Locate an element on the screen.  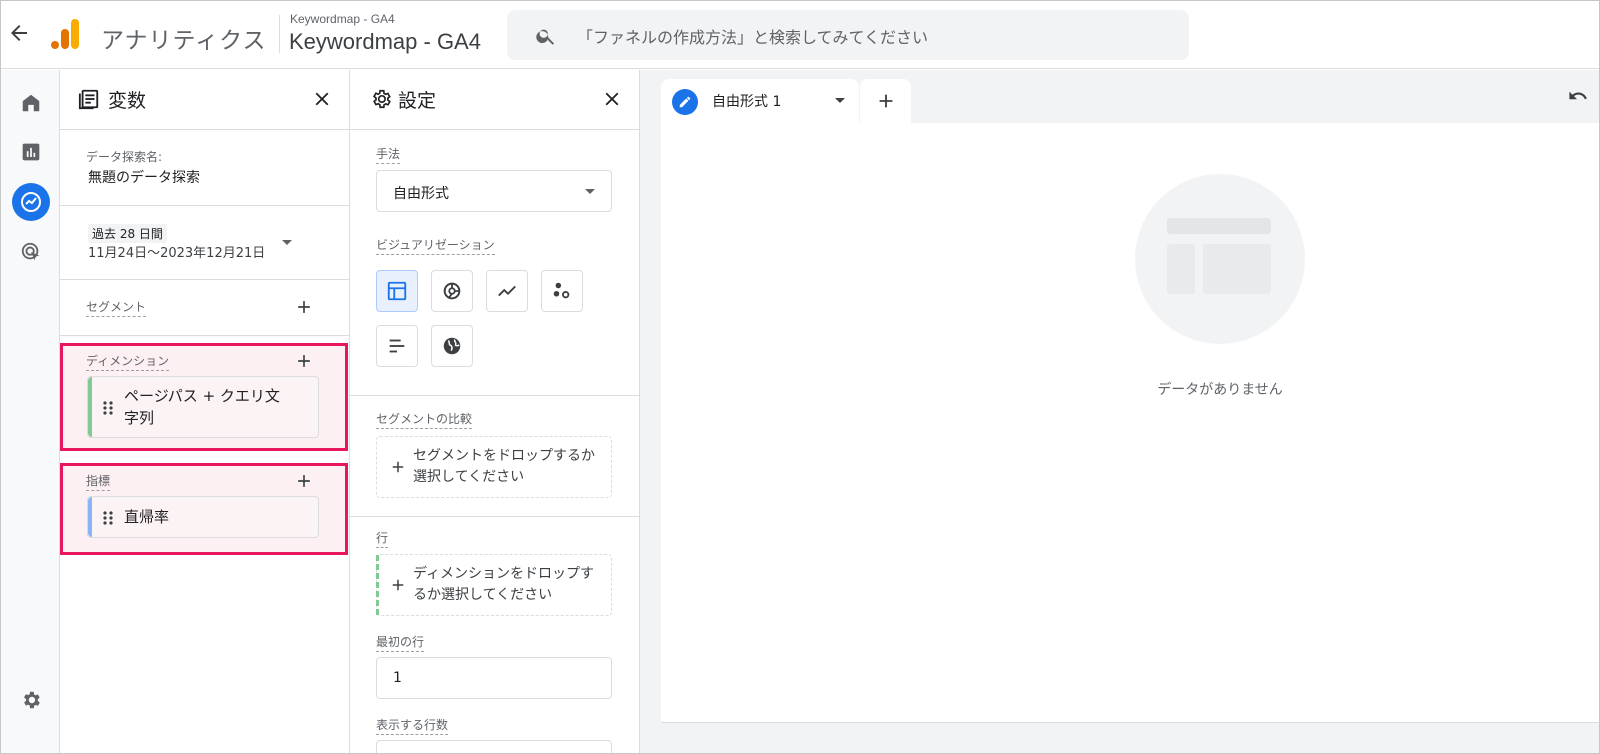
undo-icon is located at coordinates (1578, 96).